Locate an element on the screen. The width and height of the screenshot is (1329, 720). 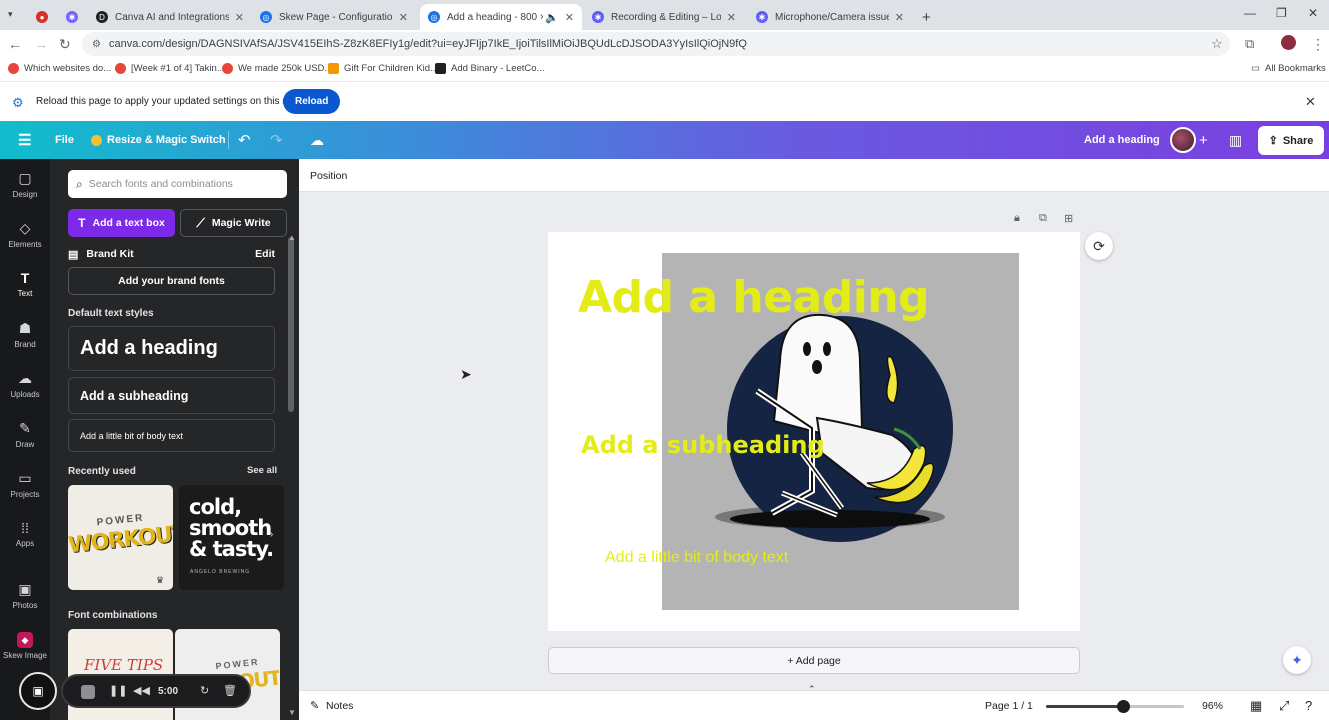
minimize-icon: — is located at coordinates (1250, 13).